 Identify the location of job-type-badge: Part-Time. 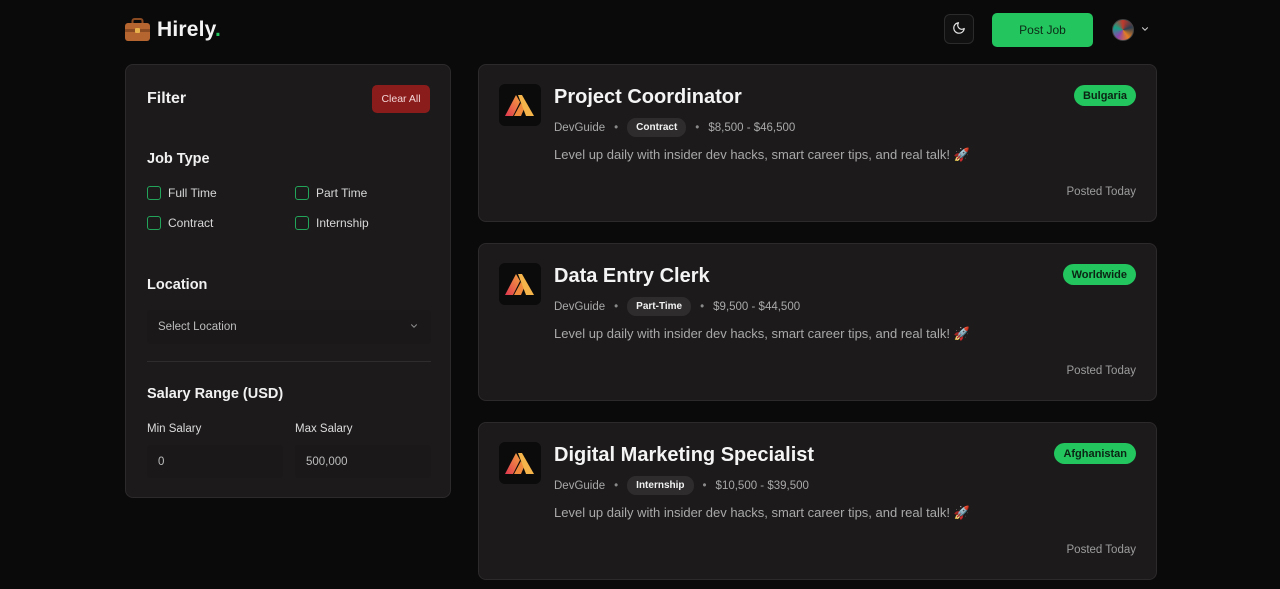
(659, 306).